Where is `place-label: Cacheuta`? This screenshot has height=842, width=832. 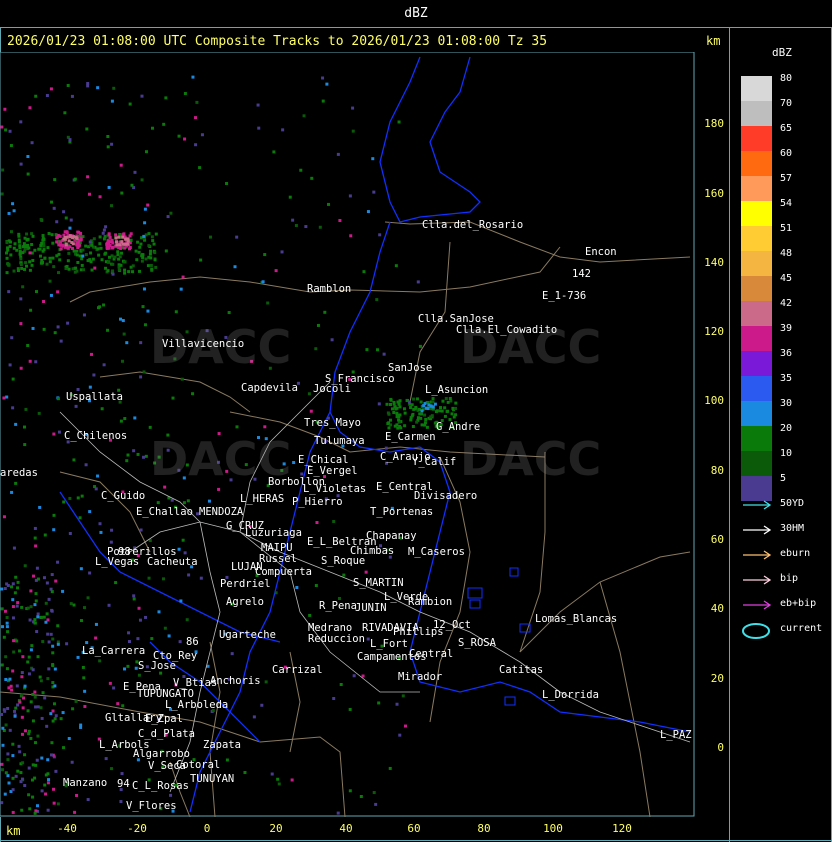
place-label: Cacheuta is located at coordinates (172, 562).